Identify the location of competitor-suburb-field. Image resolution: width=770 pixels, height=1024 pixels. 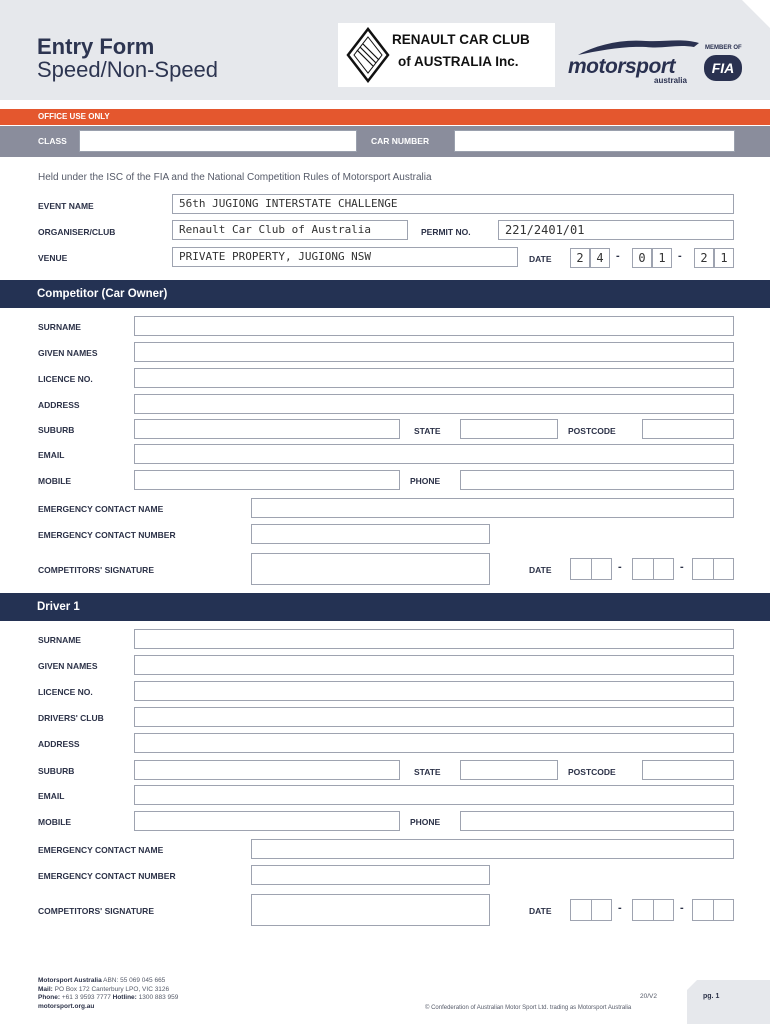
(267, 429).